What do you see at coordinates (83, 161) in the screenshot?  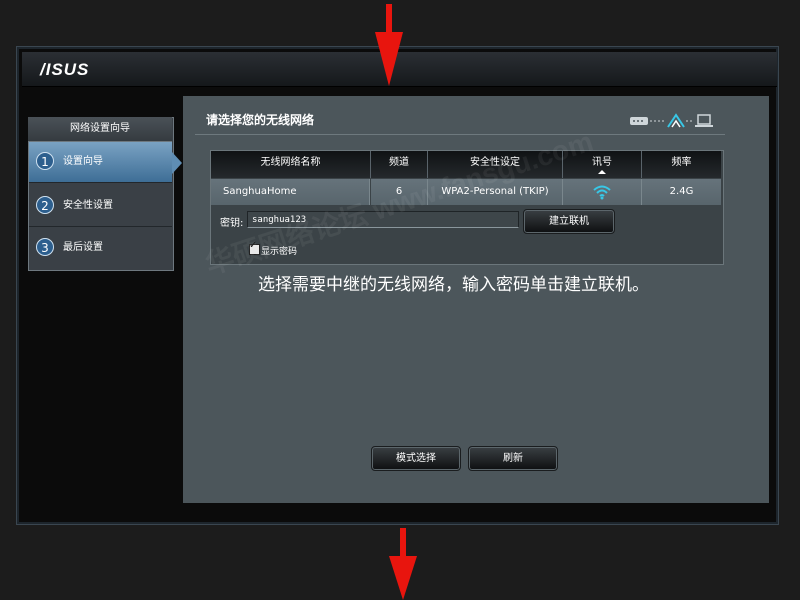 I see `sidebar-item-label: 设置向导` at bounding box center [83, 161].